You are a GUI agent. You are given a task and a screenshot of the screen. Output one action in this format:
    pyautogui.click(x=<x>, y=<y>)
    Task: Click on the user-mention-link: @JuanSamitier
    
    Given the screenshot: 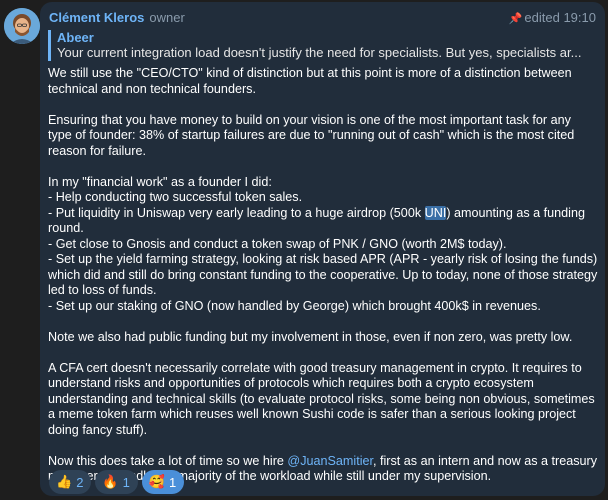 What is the action you would take?
    pyautogui.click(x=330, y=461)
    